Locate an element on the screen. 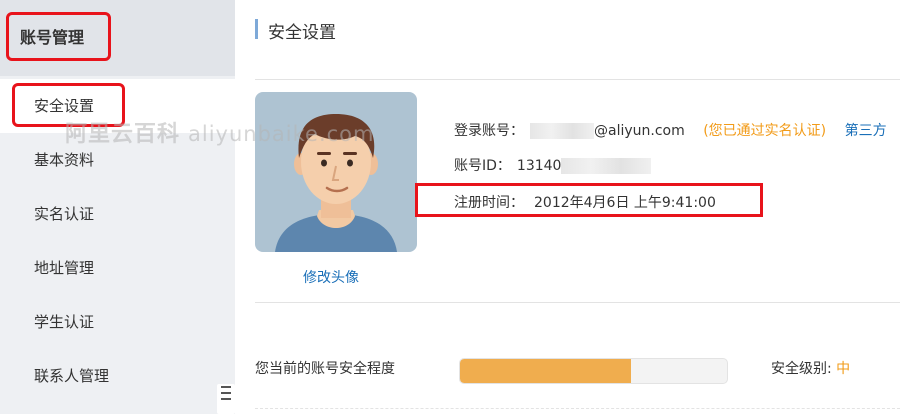 The width and height of the screenshot is (900, 414). sidebar-item-label: 实名认证 is located at coordinates (64, 214).